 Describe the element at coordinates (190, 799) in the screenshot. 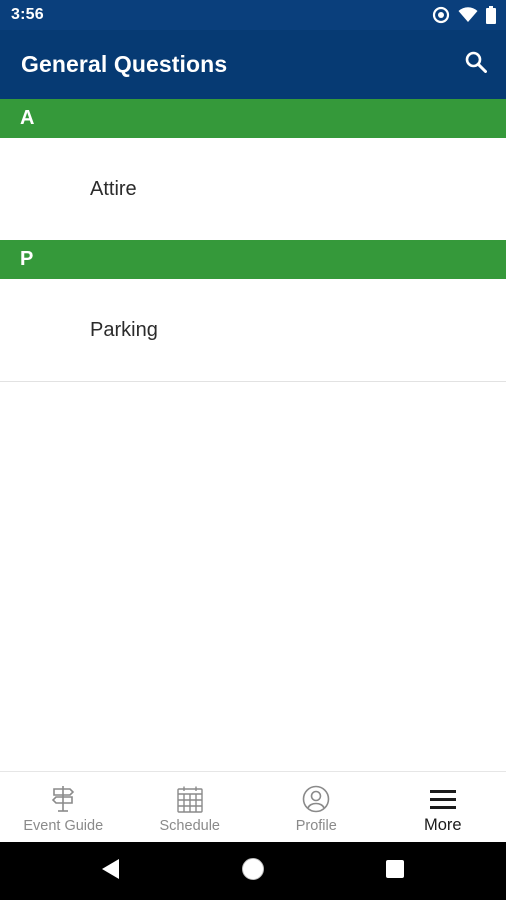

I see `calendar-icon` at that location.